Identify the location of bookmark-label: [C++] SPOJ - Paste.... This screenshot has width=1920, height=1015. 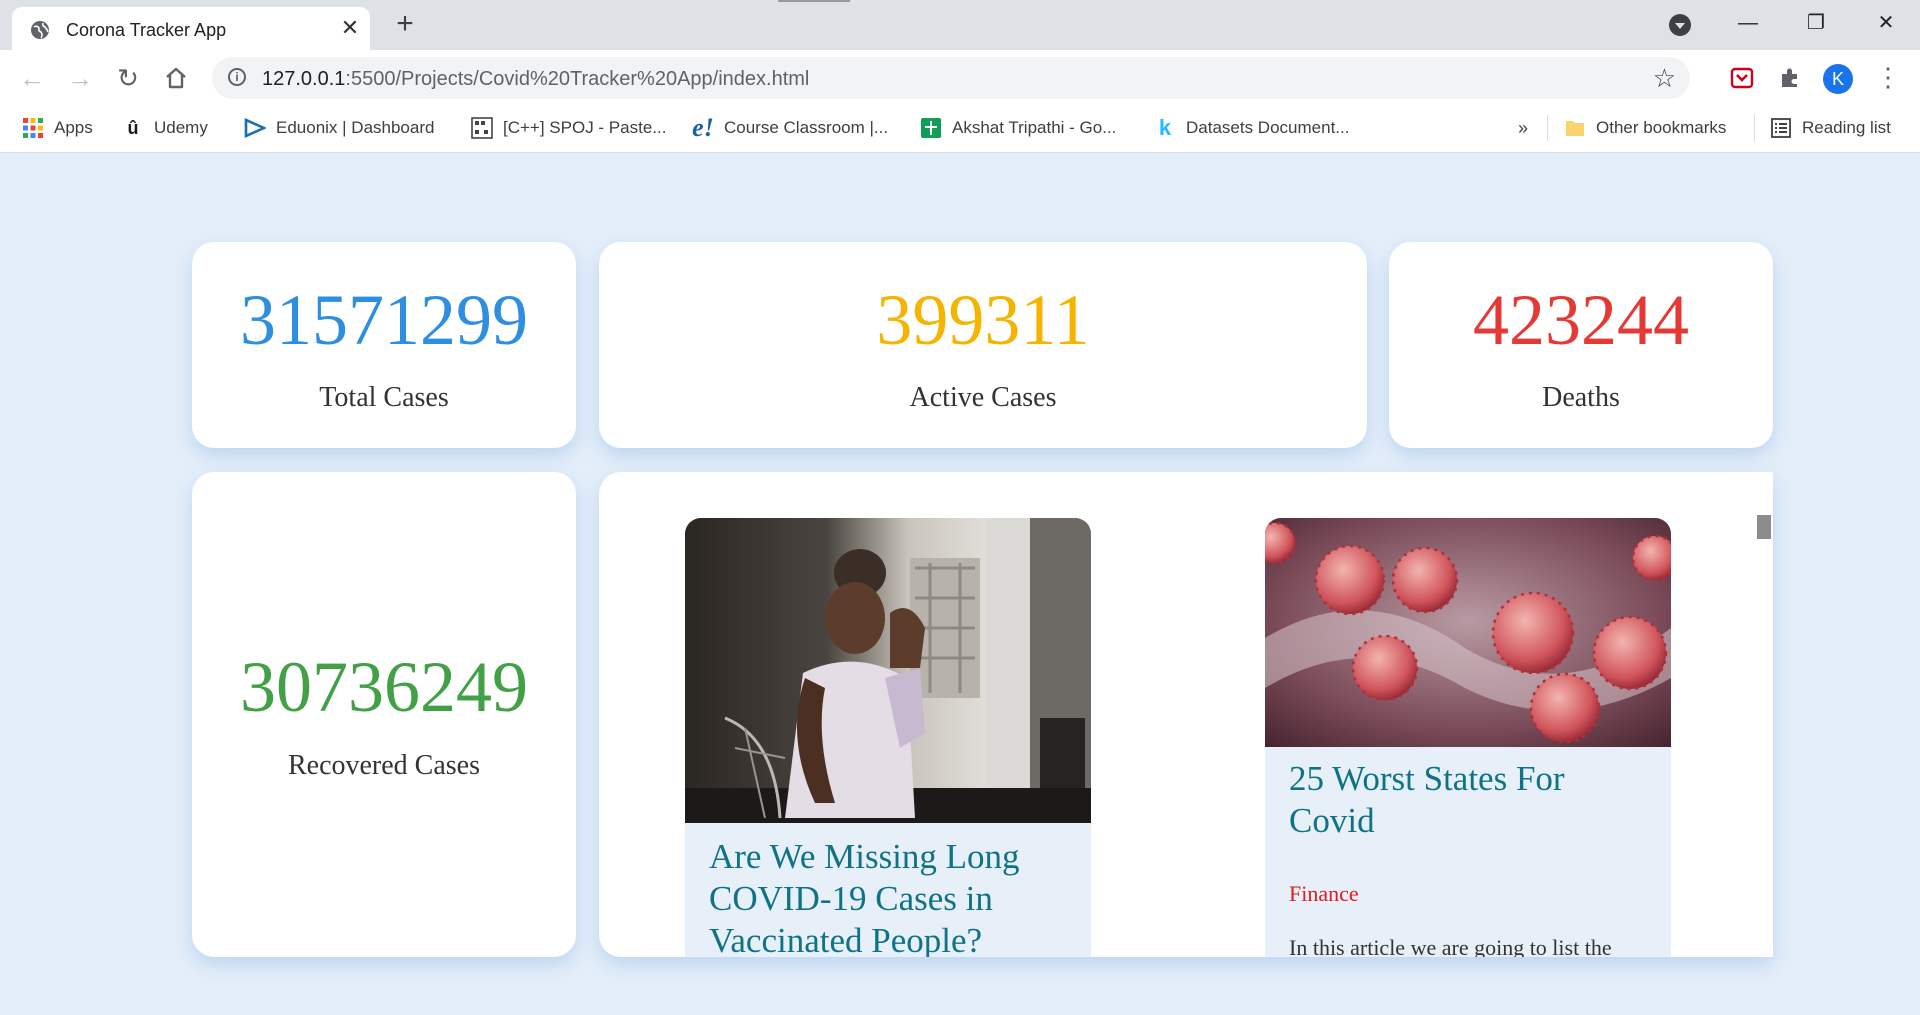
(585, 127).